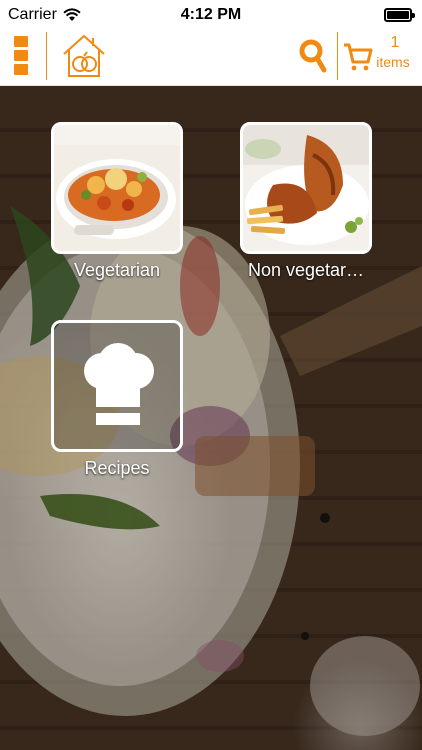  What do you see at coordinates (211, 58) in the screenshot?
I see `nav-bar: 1 items` at bounding box center [211, 58].